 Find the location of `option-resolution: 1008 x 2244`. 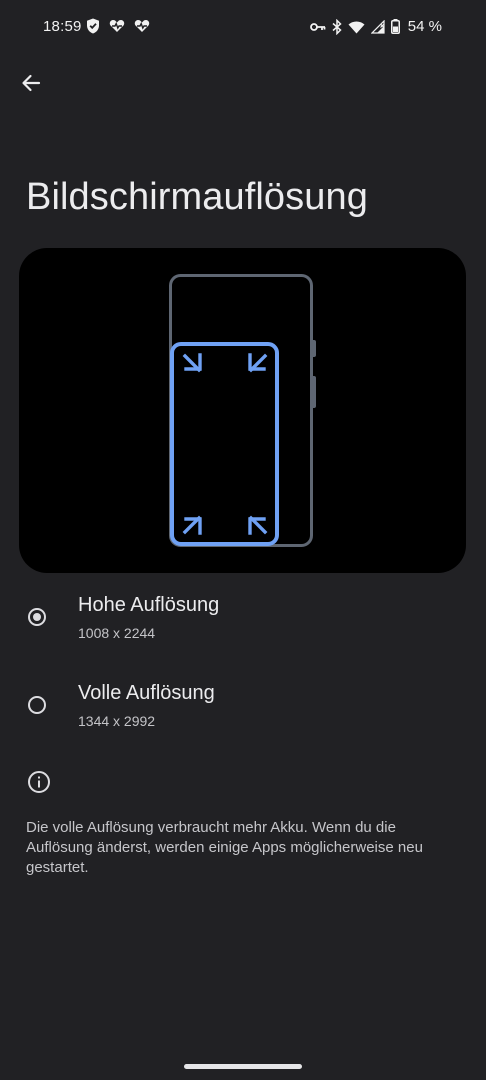

option-resolution: 1008 x 2244 is located at coordinates (117, 633).